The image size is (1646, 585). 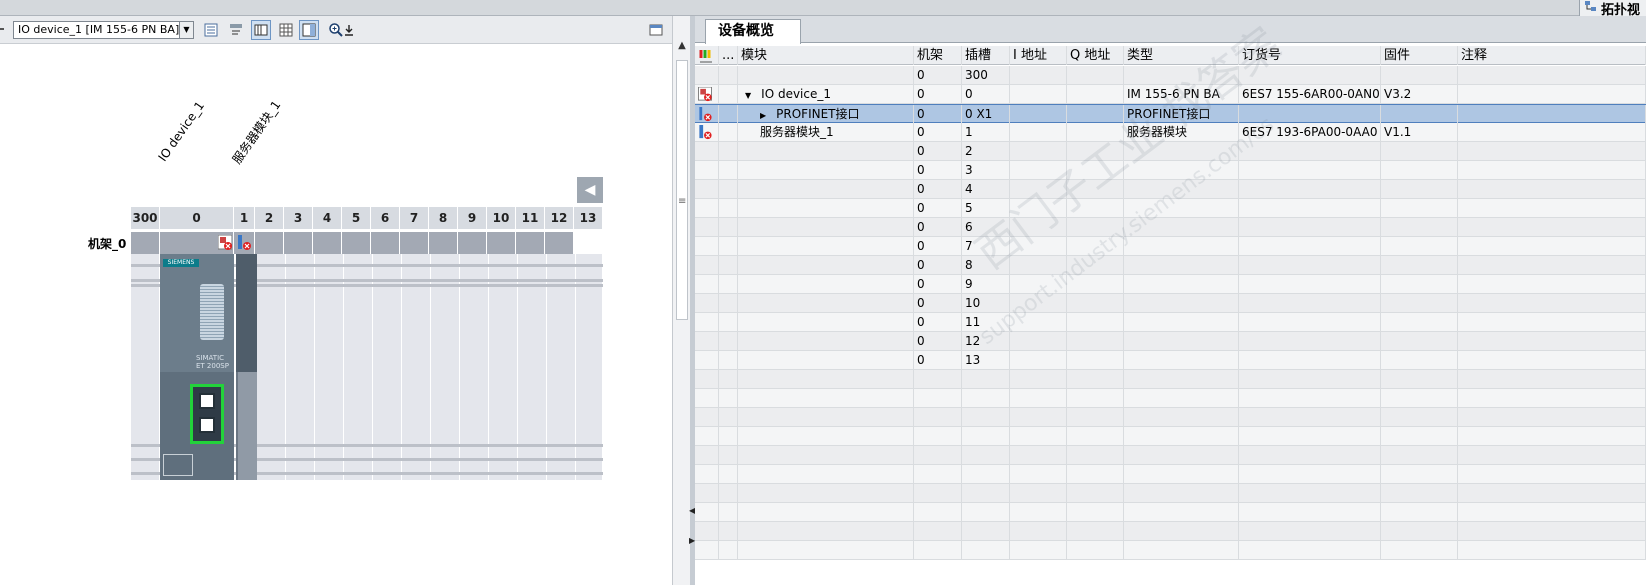 I want to click on table-row: 0 11, so click(x=1170, y=322).